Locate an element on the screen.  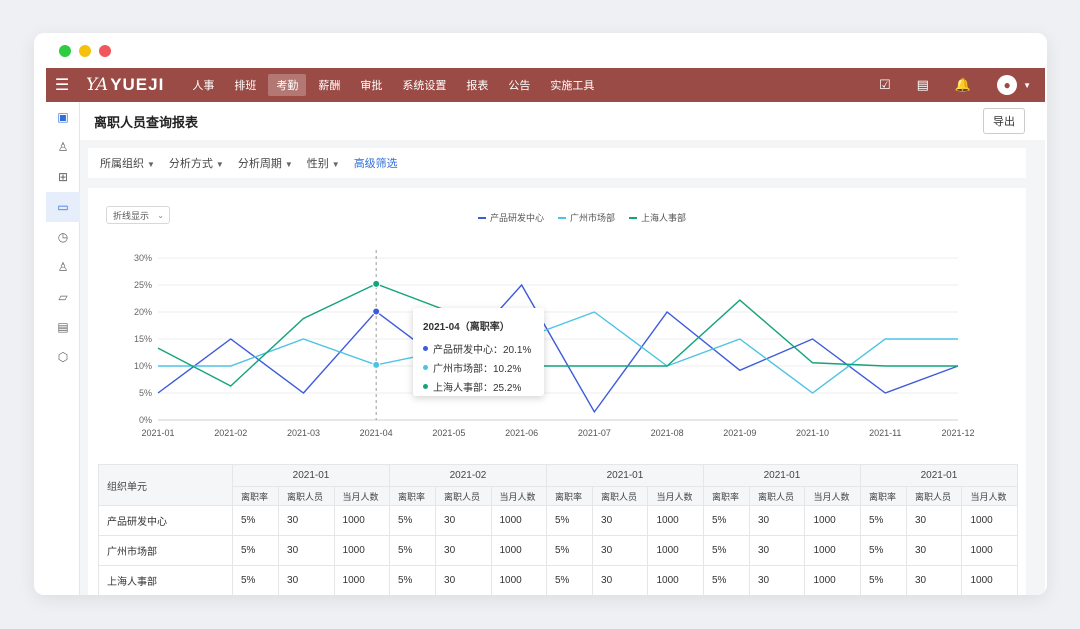
filter-dropdown: 所属组织 ▼ is located at coordinates (127, 163).